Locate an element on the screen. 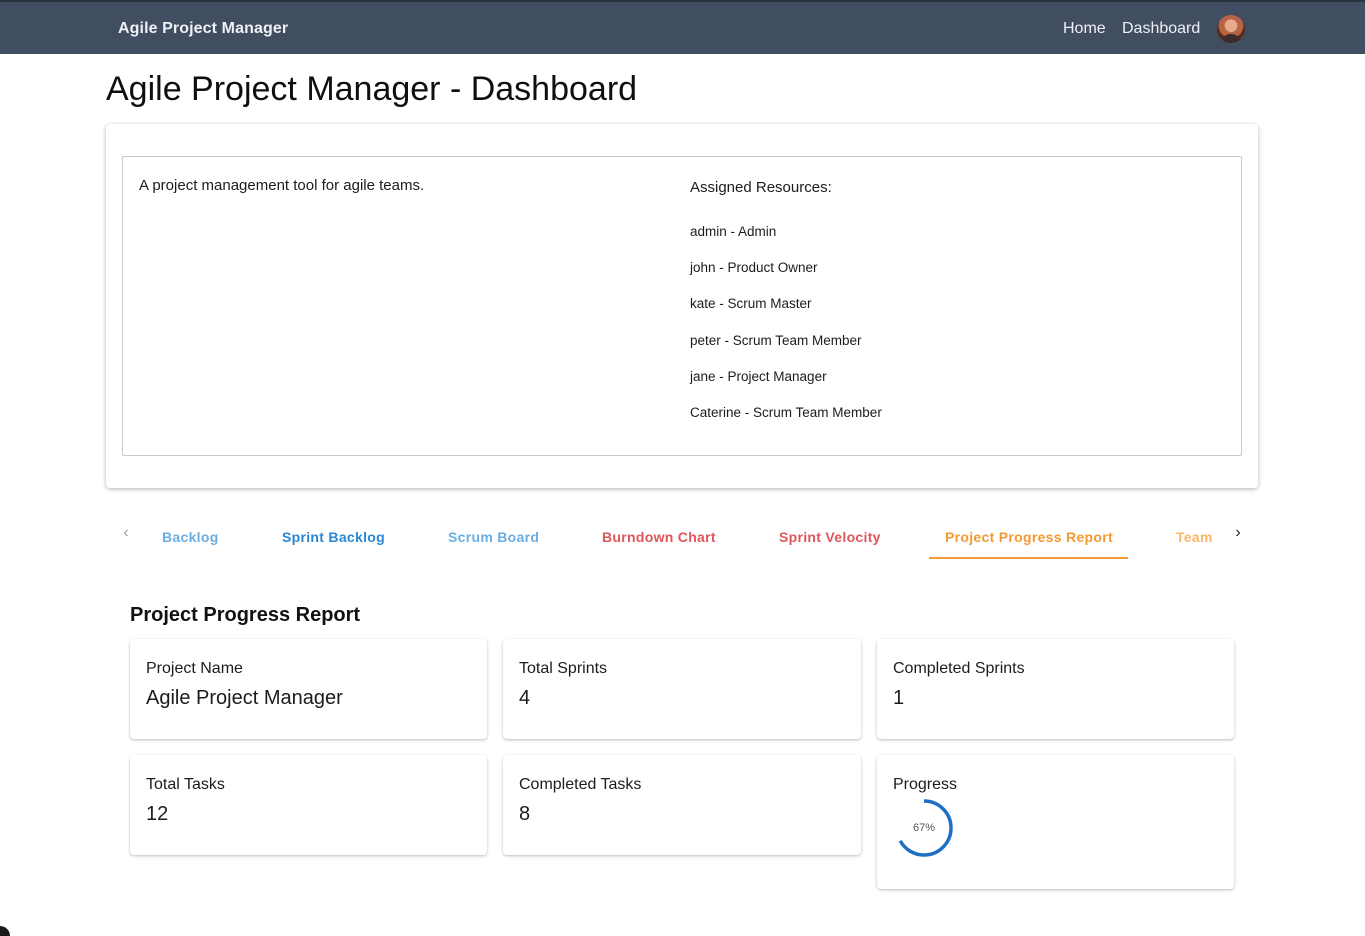 Image resolution: width=1365 pixels, height=936 pixels. stat-label: Project Name is located at coordinates (194, 668).